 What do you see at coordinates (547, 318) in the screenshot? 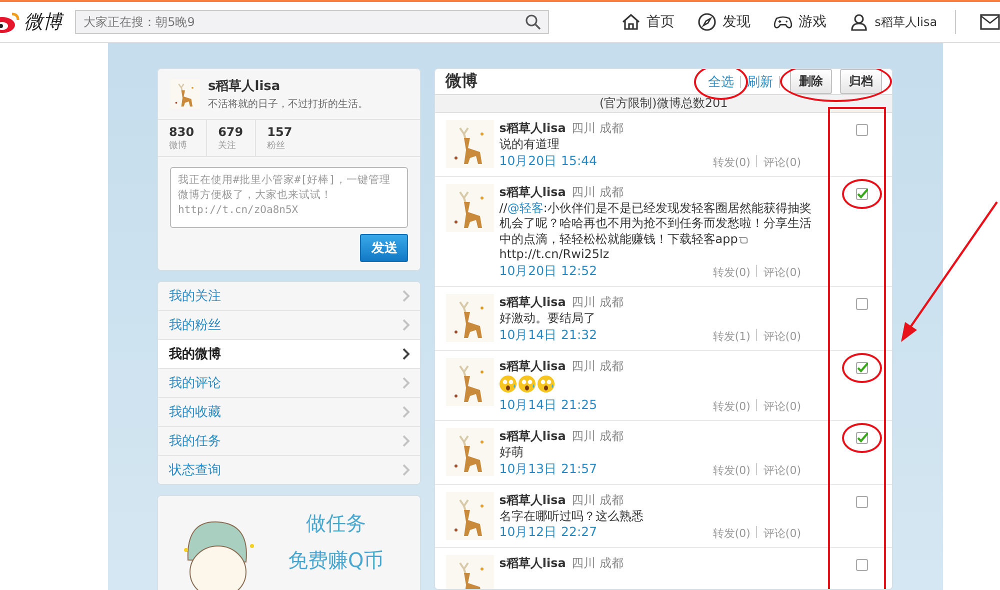
I see `post-text: 好激动。要结局了` at bounding box center [547, 318].